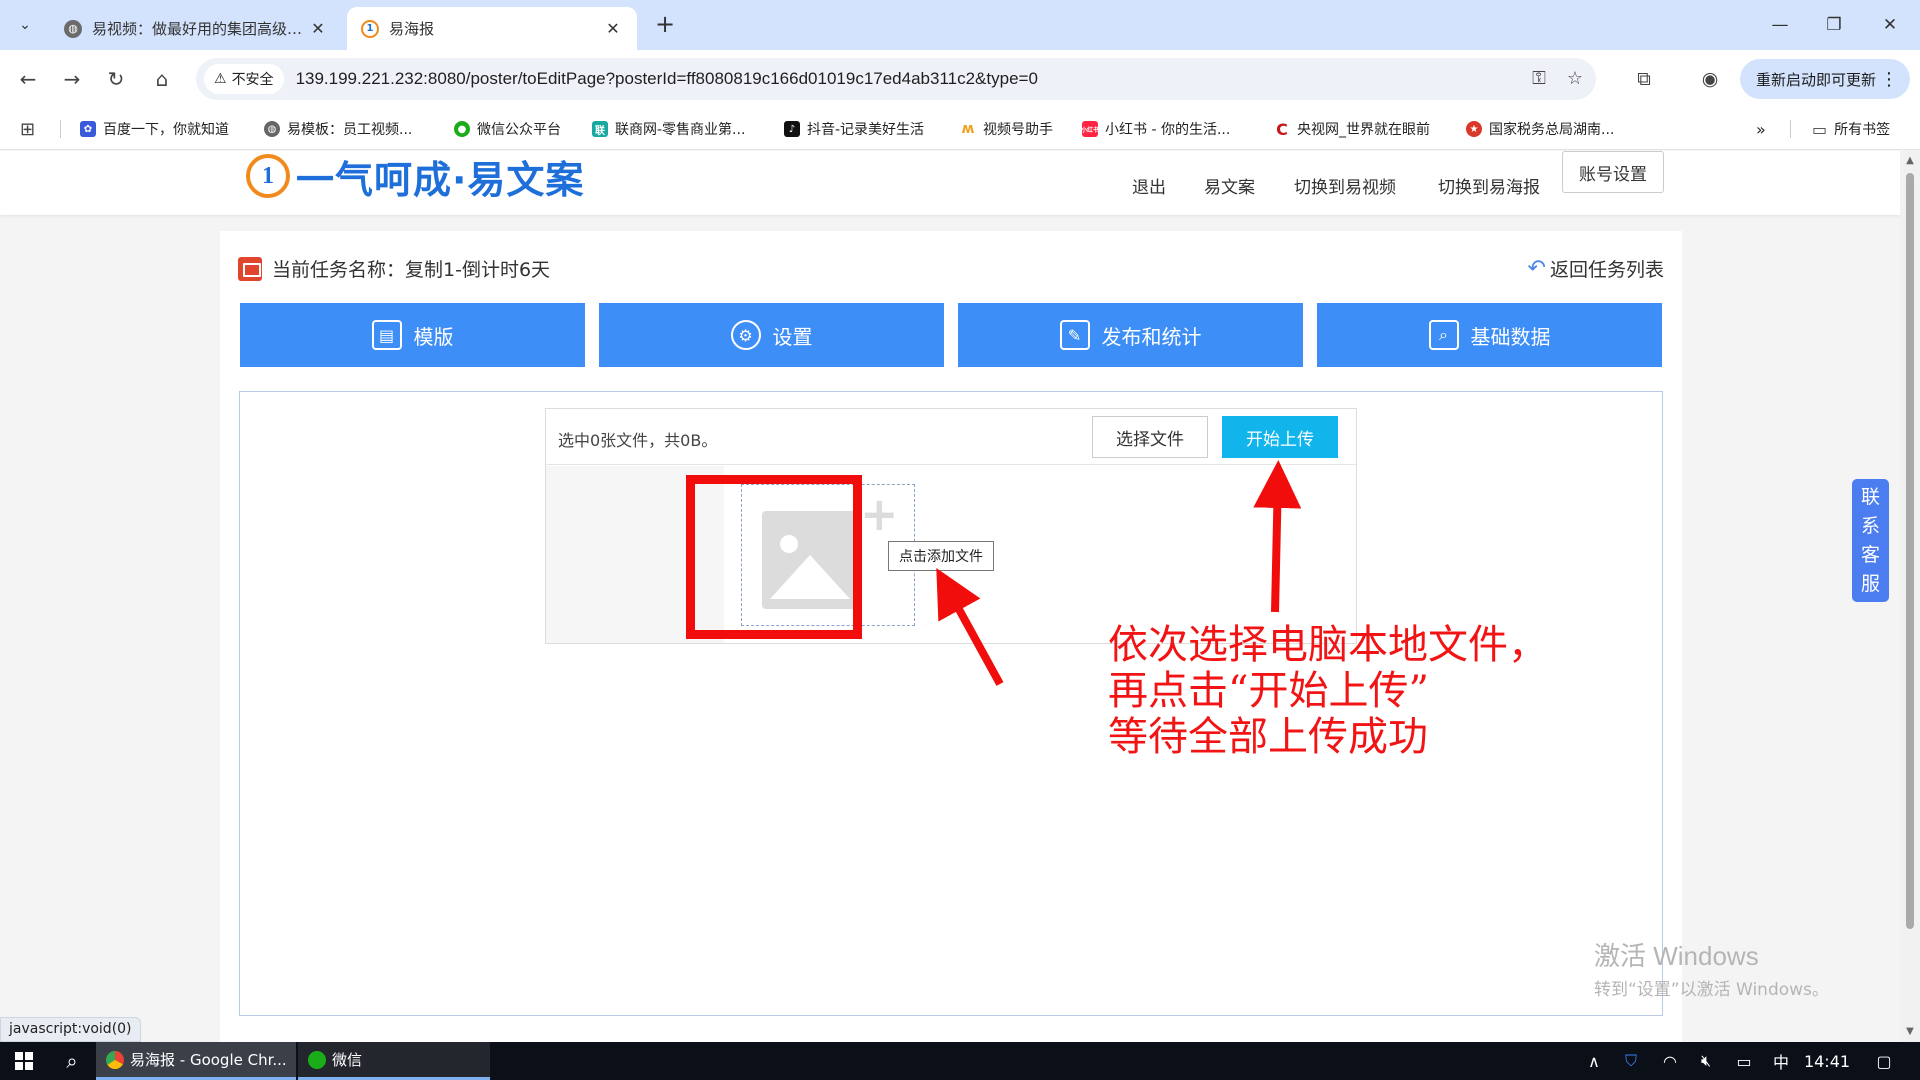 Image resolution: width=1920 pixels, height=1080 pixels. Describe the element at coordinates (1489, 185) in the screenshot. I see `nav-switch-yihaibao: 切换到易海报` at that location.